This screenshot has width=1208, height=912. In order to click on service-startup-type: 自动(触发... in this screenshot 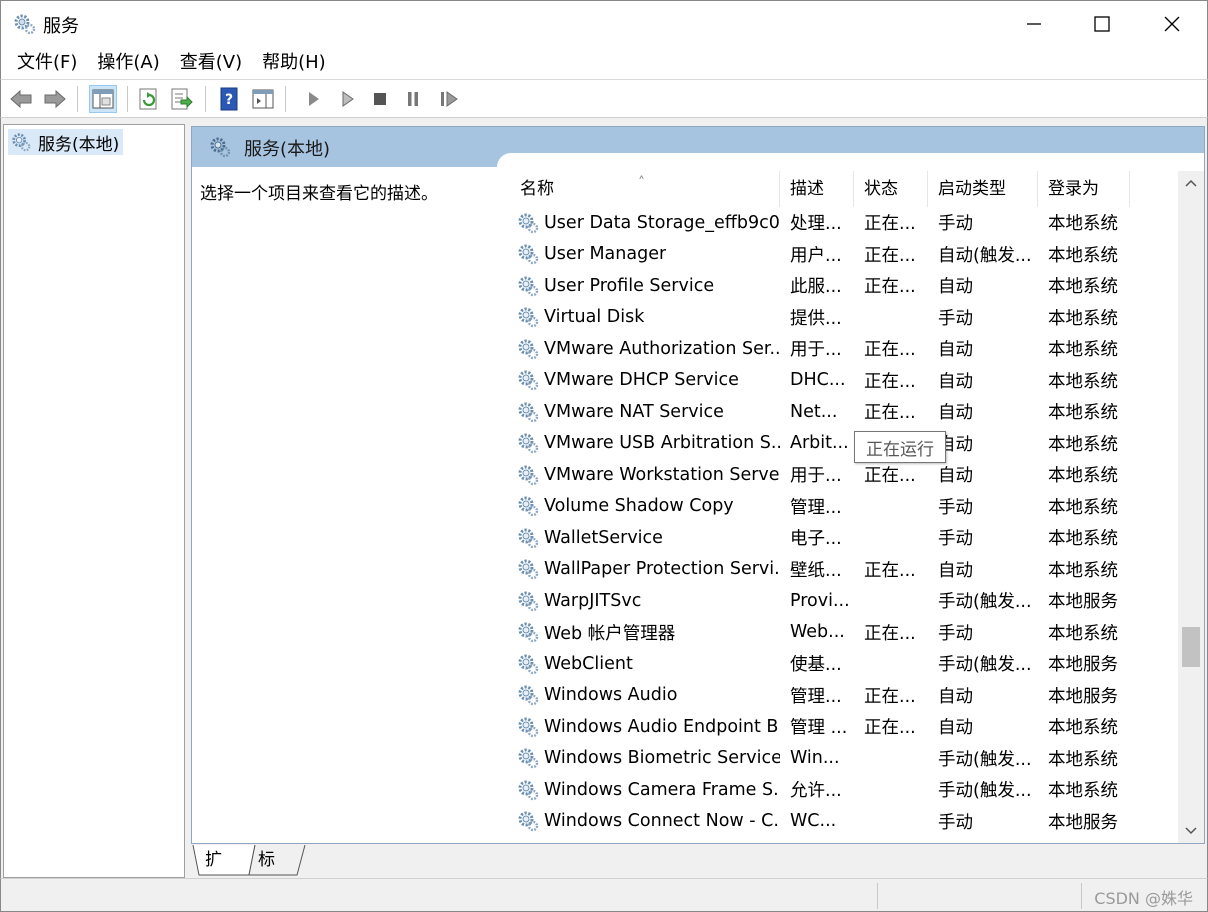, I will do `click(985, 255)`.